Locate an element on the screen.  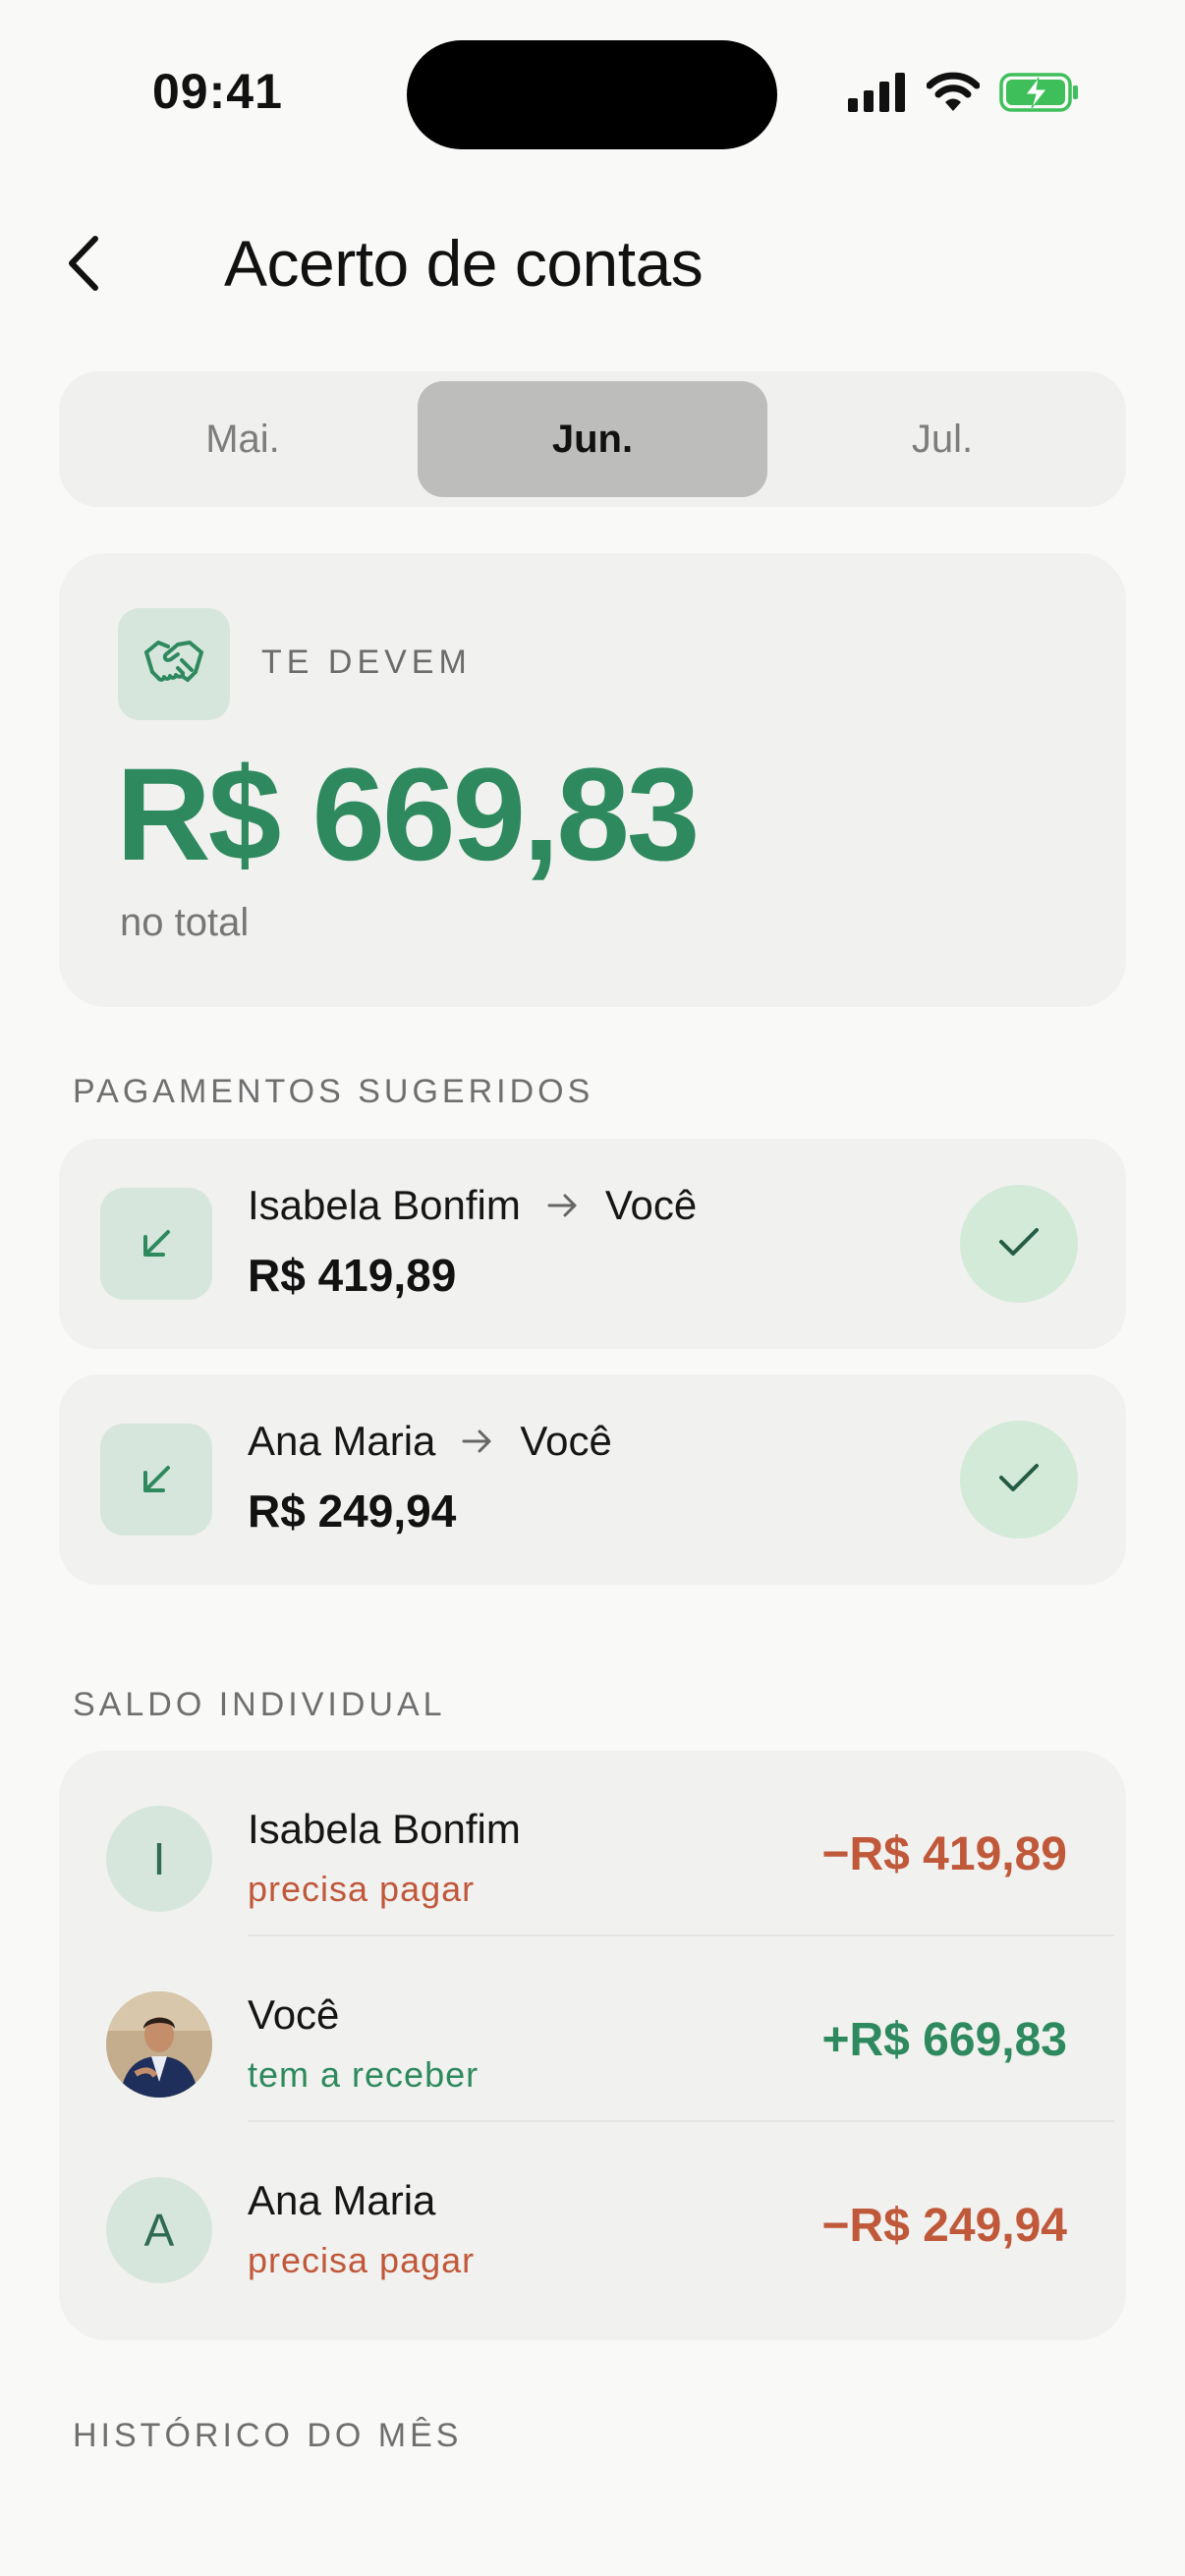
member-status: tem a receber is located at coordinates (364, 2074).